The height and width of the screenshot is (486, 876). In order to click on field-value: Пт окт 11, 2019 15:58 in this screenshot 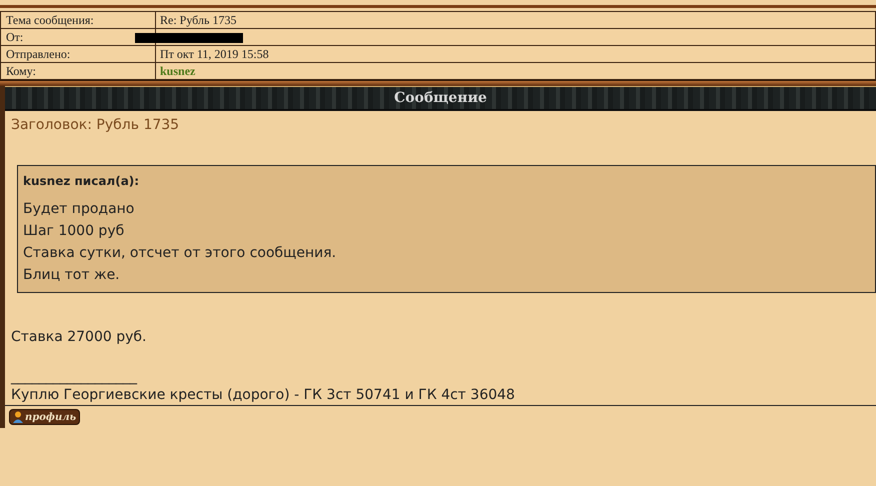, I will do `click(516, 54)`.